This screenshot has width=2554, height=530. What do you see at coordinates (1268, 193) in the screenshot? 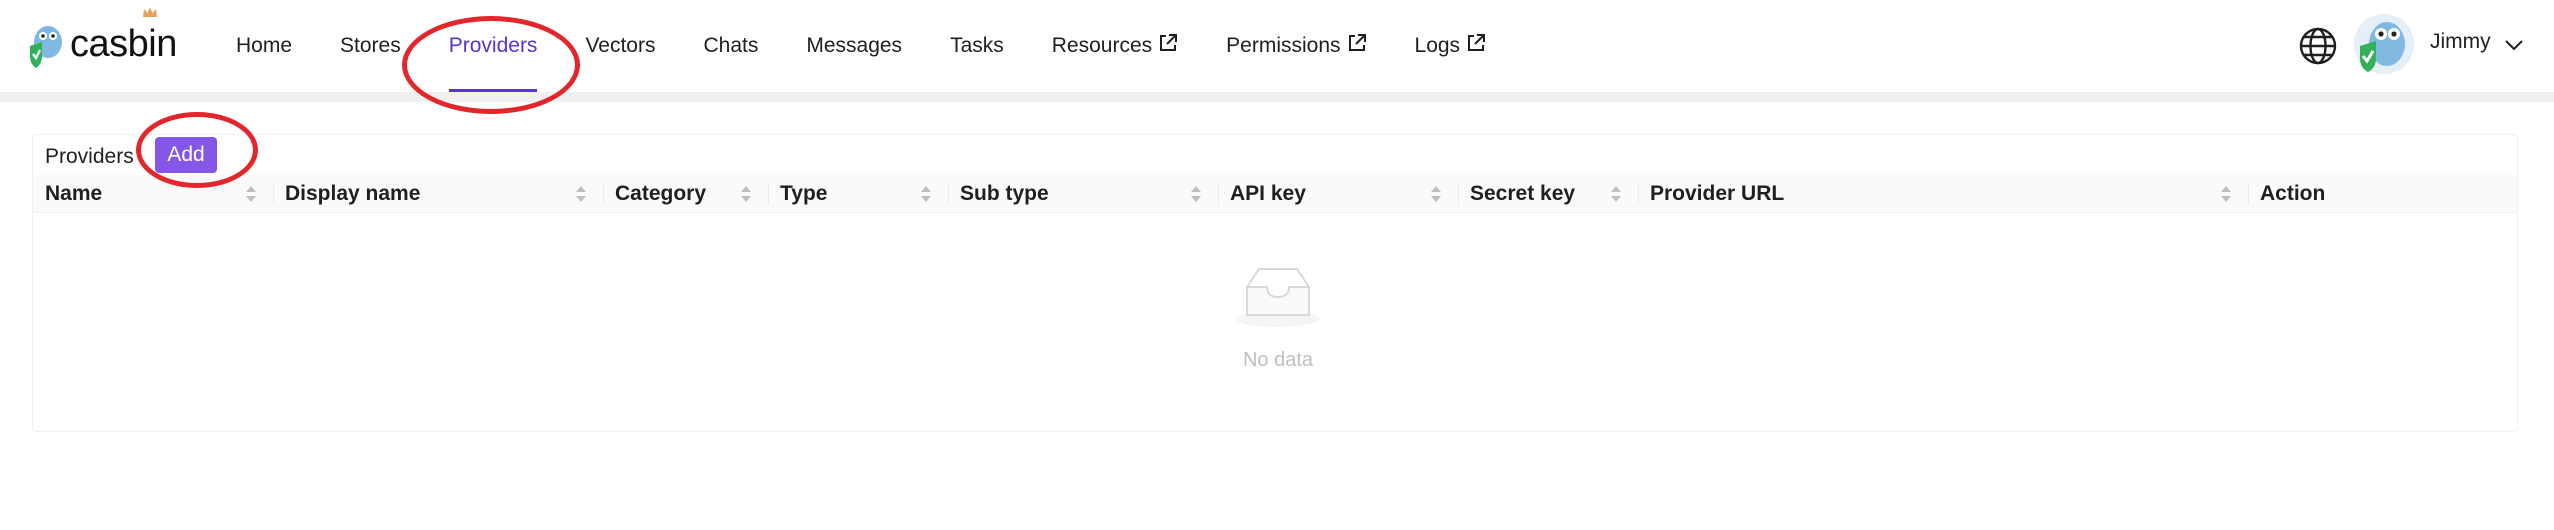
I see `column-label: API key` at bounding box center [1268, 193].